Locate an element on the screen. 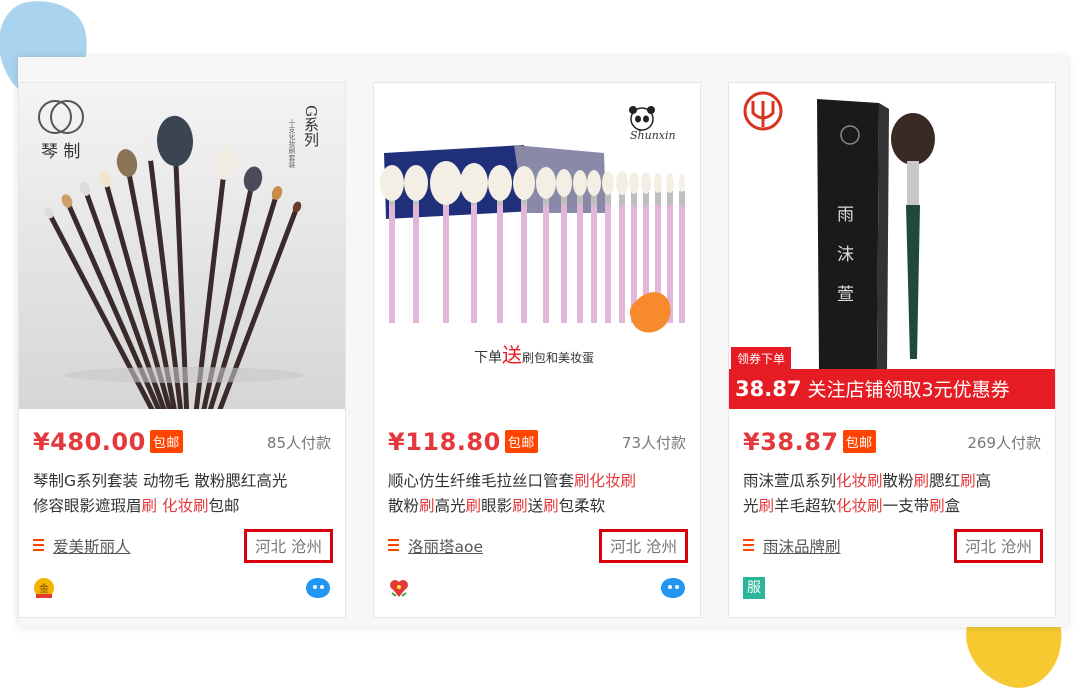 The width and height of the screenshot is (1080, 697). panda-logo-icon is located at coordinates (642, 118).